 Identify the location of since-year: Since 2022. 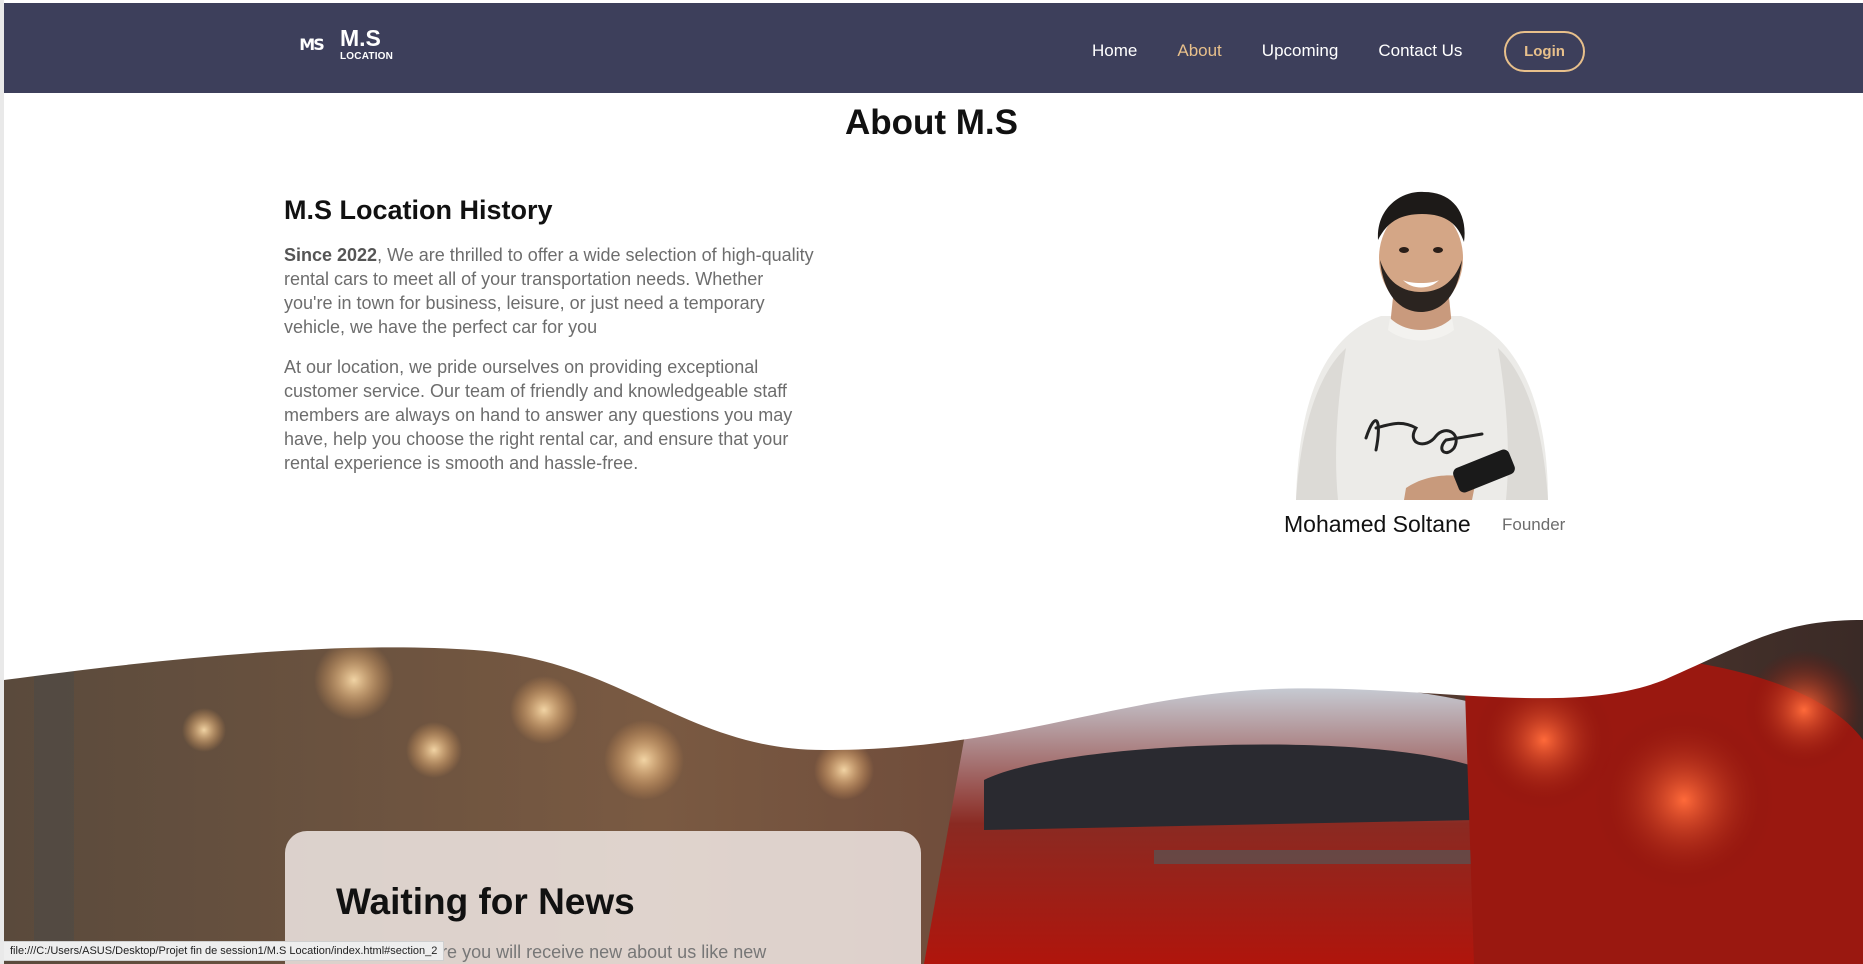
(331, 255).